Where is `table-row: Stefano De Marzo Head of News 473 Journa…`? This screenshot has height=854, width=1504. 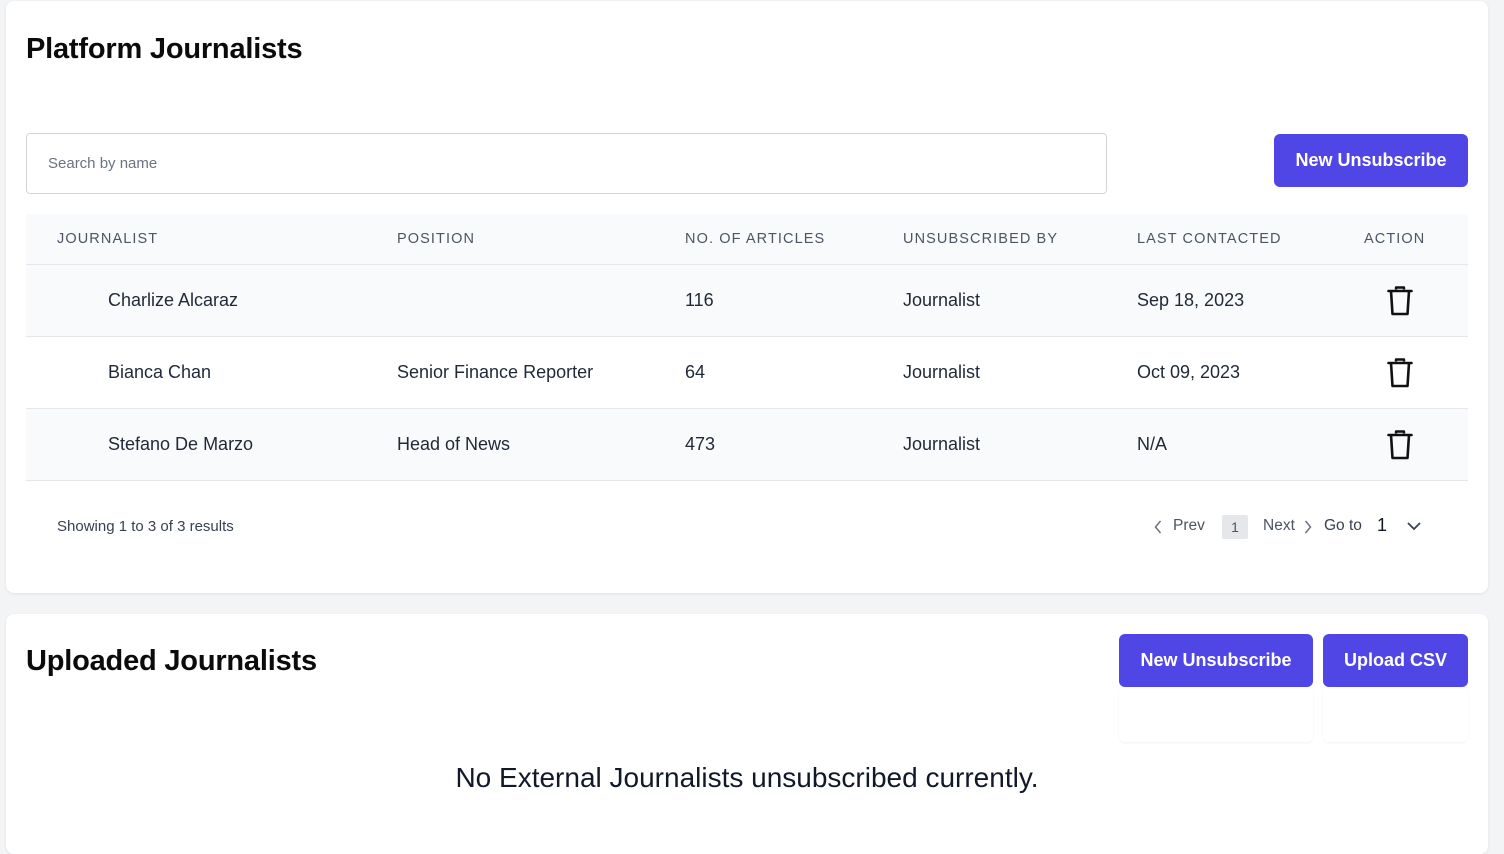
table-row: Stefano De Marzo Head of News 473 Journa… is located at coordinates (747, 445).